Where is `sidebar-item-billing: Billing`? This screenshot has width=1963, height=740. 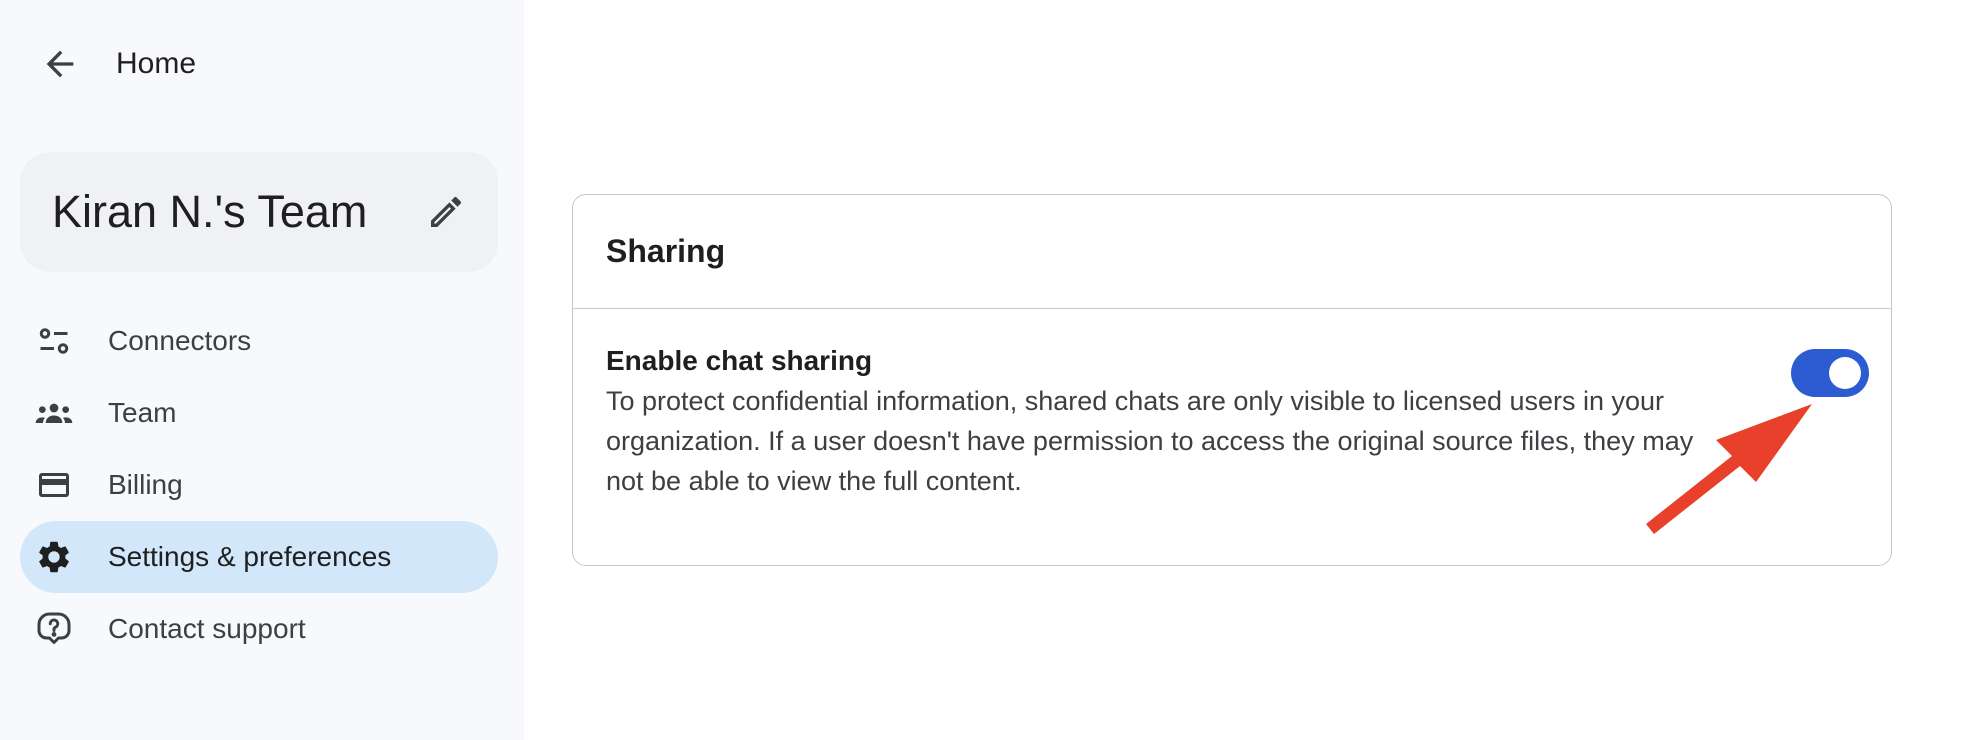
sidebar-item-billing: Billing is located at coordinates (259, 485).